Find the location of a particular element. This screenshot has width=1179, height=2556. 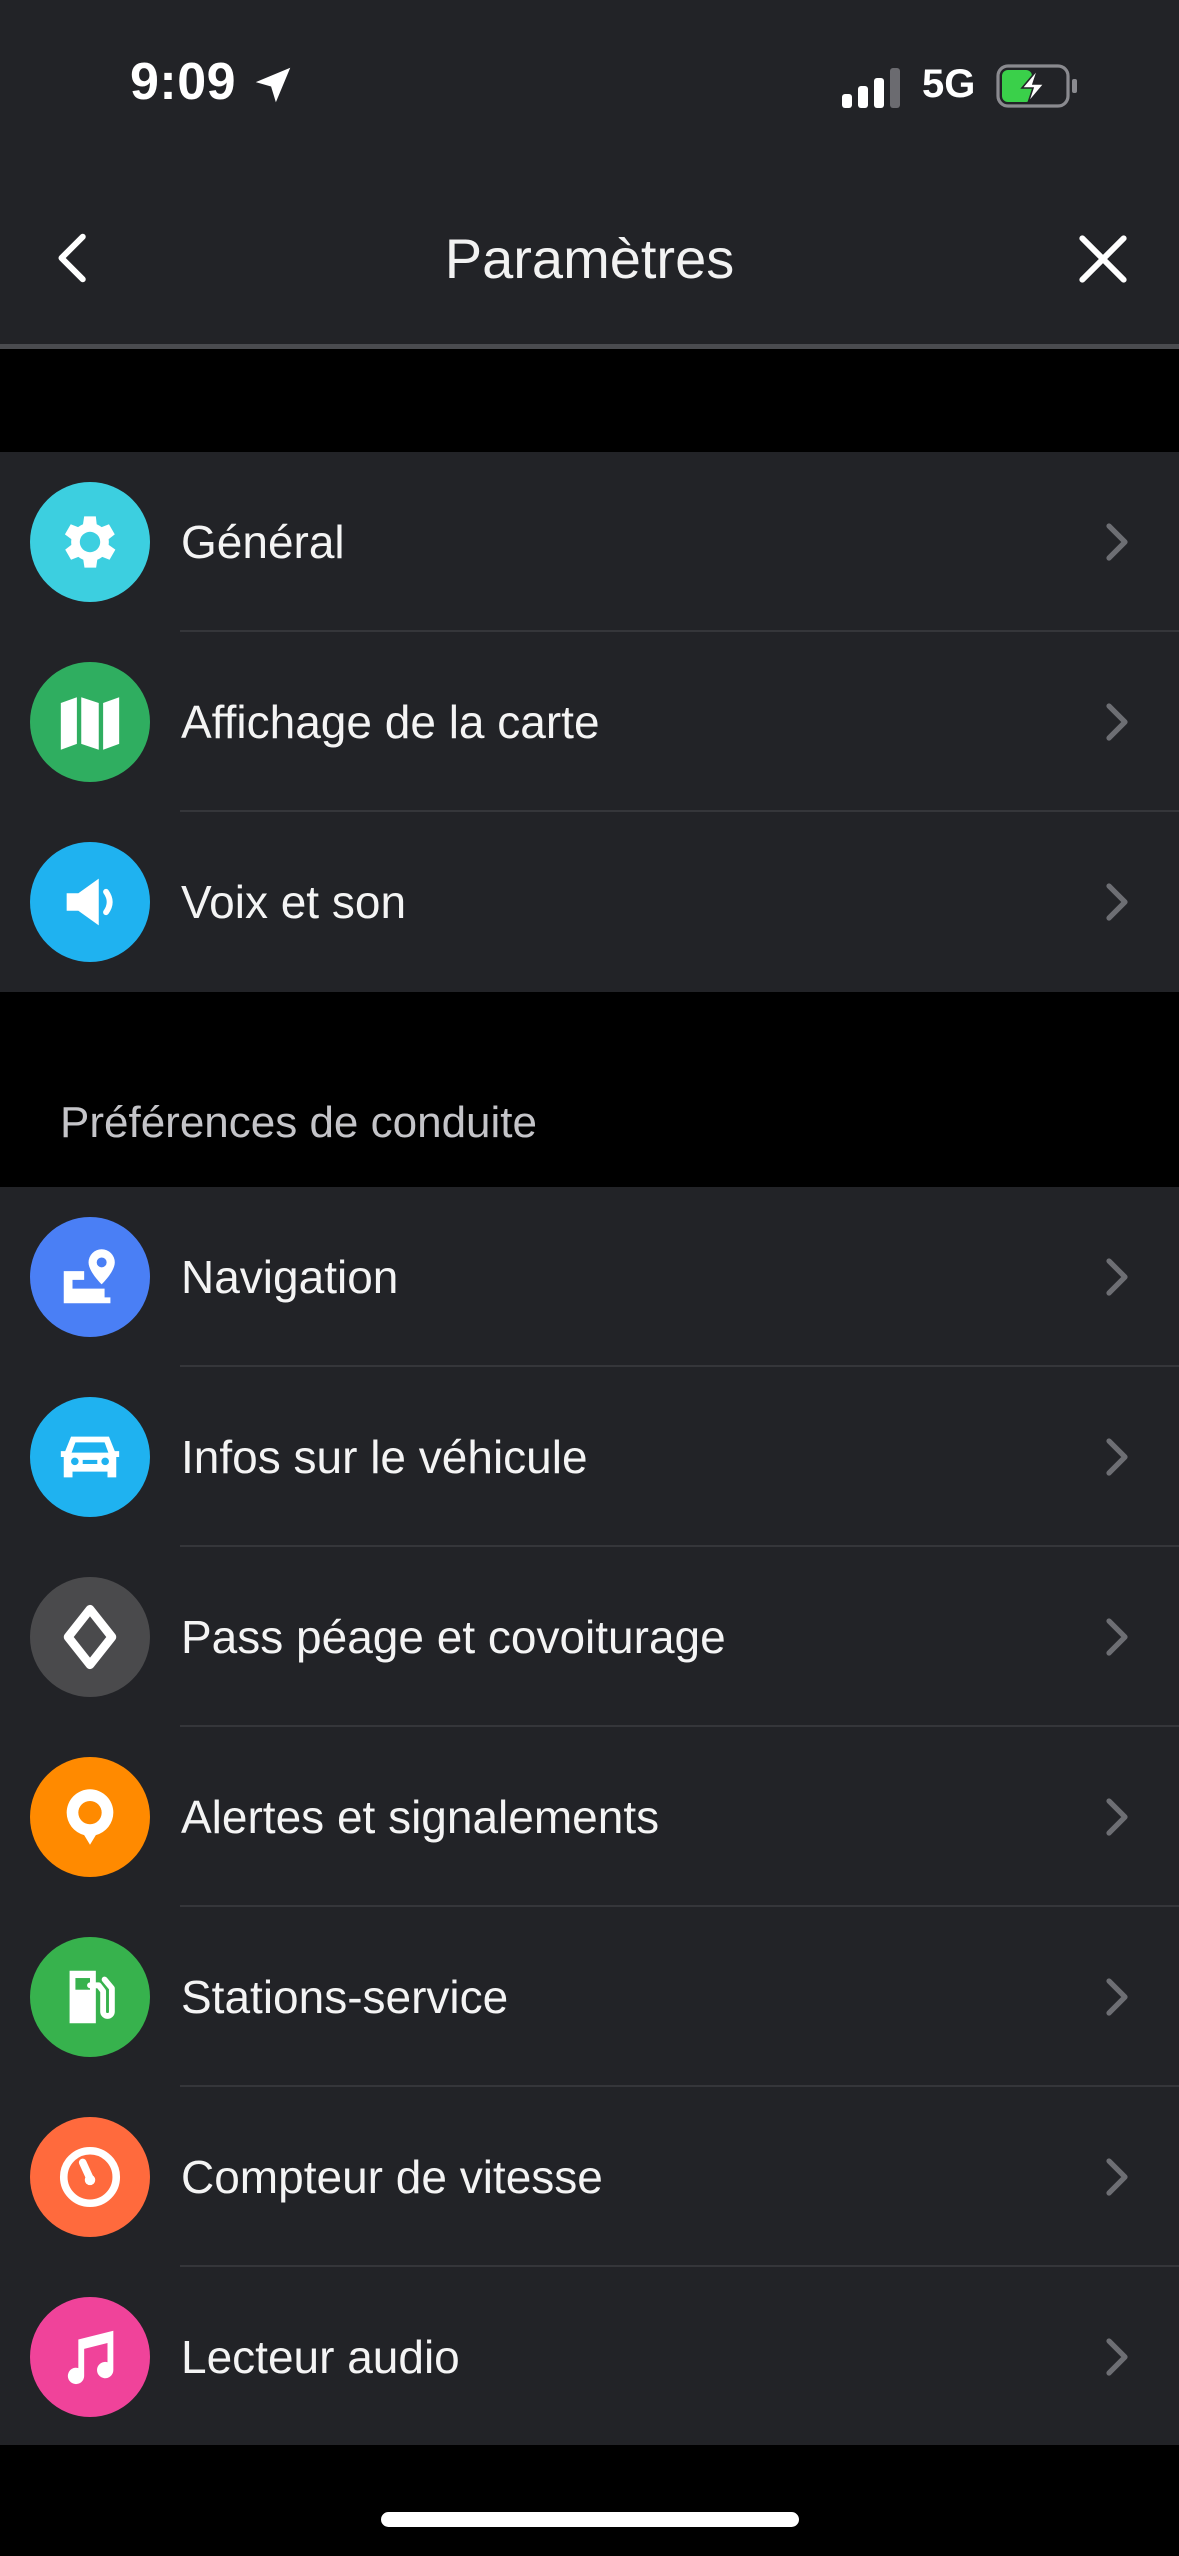

navigation-map-pin-icon is located at coordinates (89, 1276).